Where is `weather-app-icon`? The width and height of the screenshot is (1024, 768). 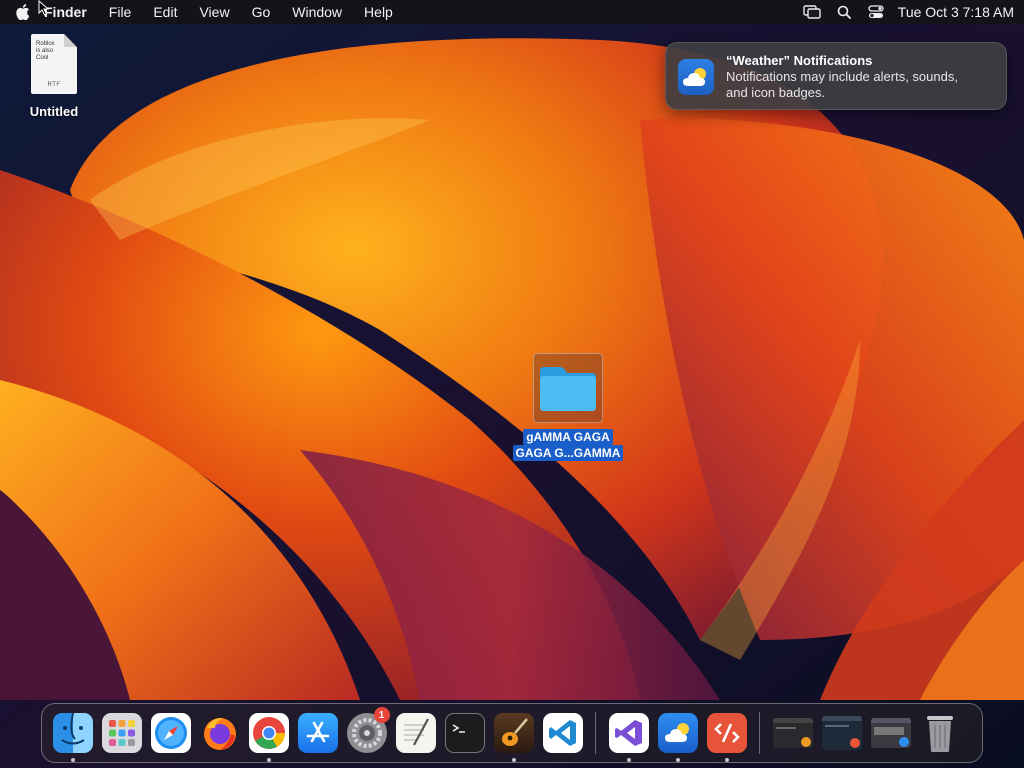 weather-app-icon is located at coordinates (696, 77).